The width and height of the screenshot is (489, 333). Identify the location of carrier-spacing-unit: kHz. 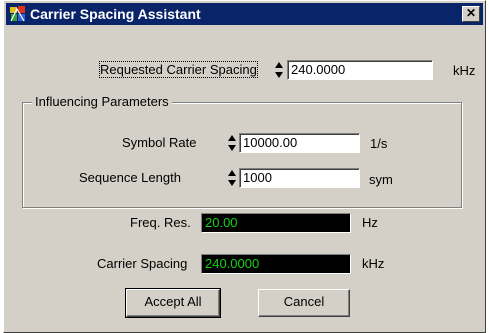
(373, 263).